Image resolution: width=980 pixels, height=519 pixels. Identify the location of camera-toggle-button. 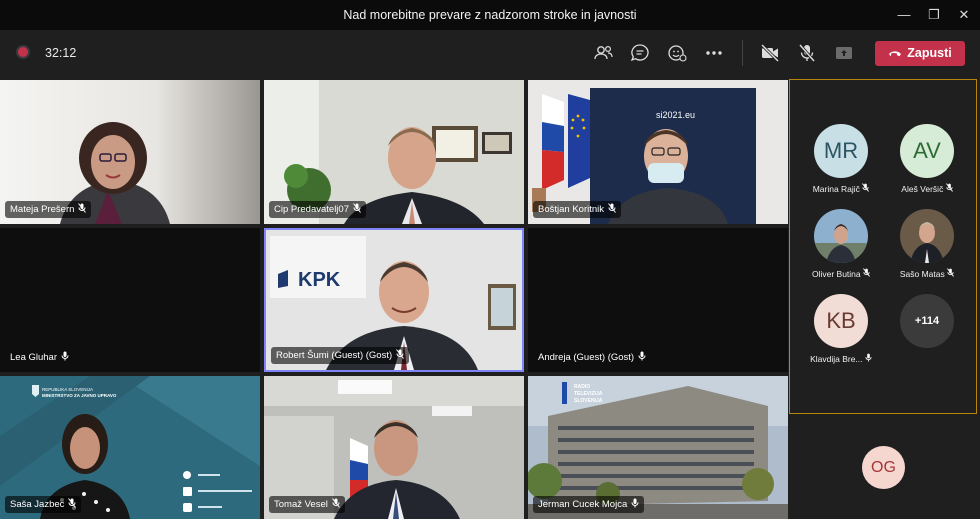
(770, 53).